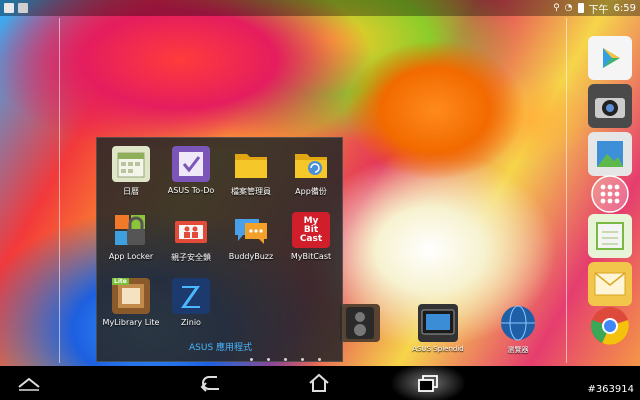 This screenshot has width=640, height=400. I want to click on app-zinio: Zinio, so click(191, 306).